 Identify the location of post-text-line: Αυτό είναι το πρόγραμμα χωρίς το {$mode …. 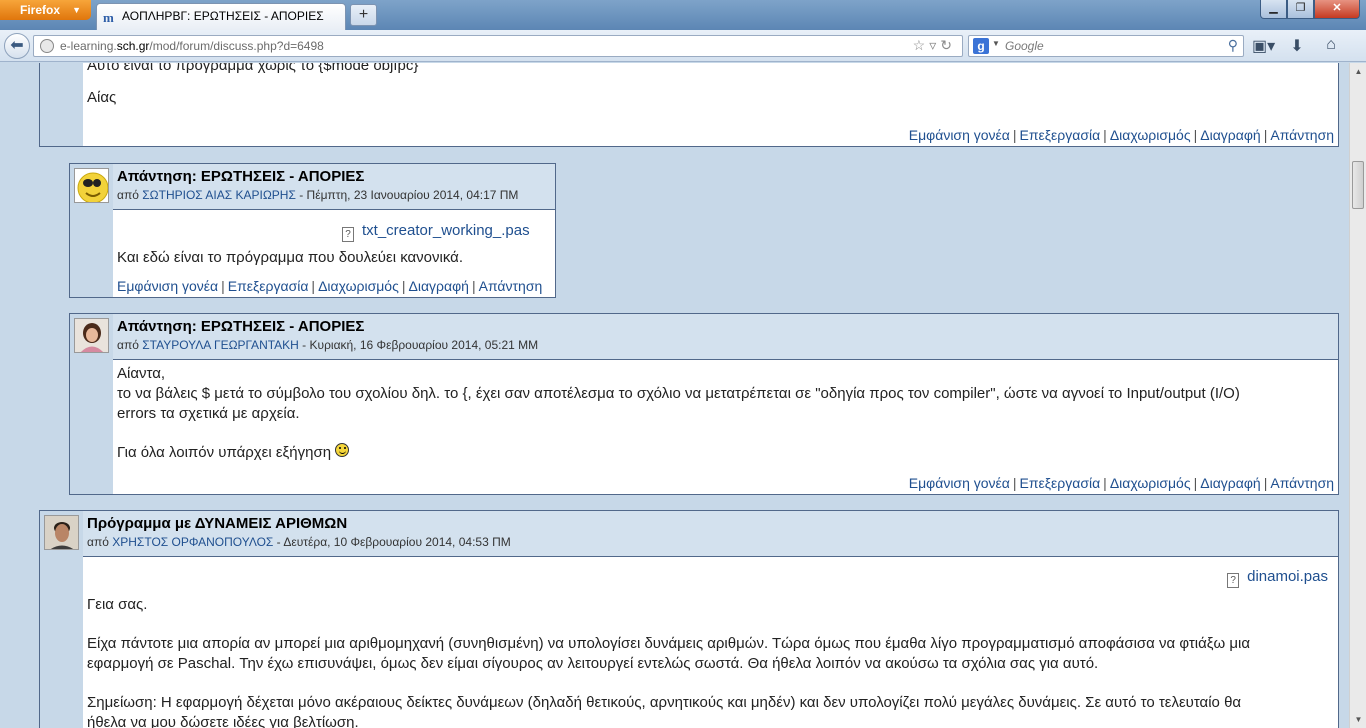
(253, 68).